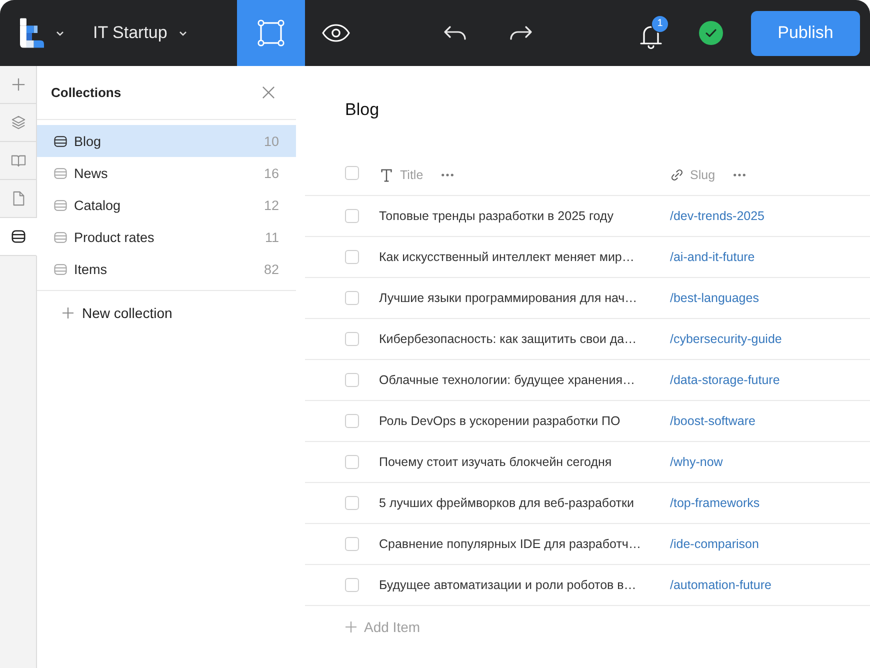  I want to click on collection-item: Items 82, so click(166, 269).